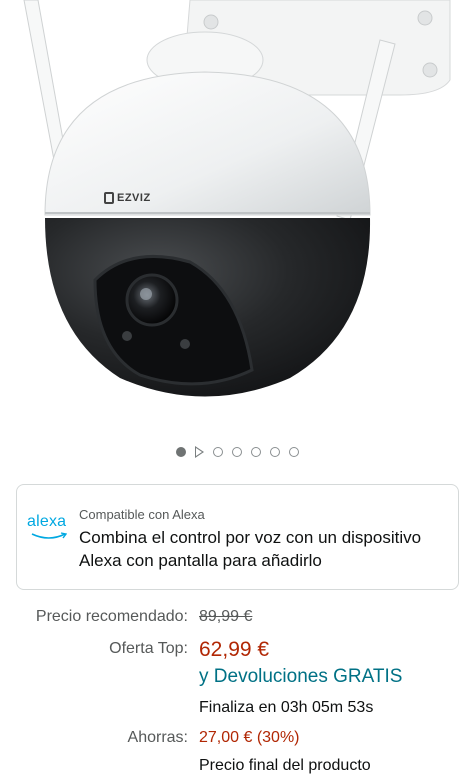  What do you see at coordinates (234, 649) in the screenshot?
I see `offer-price-value: 62,99 €` at bounding box center [234, 649].